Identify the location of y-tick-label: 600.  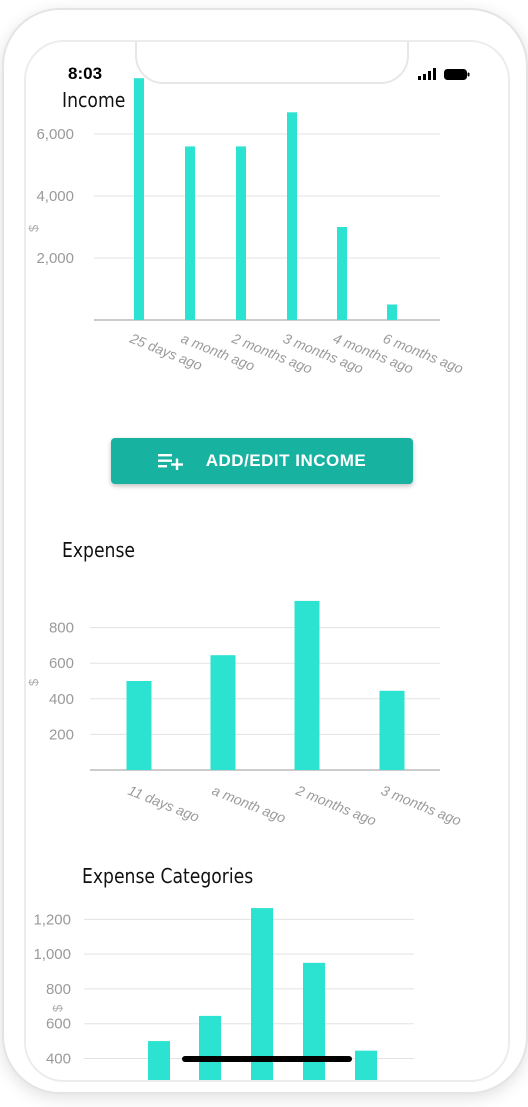
(58, 1024).